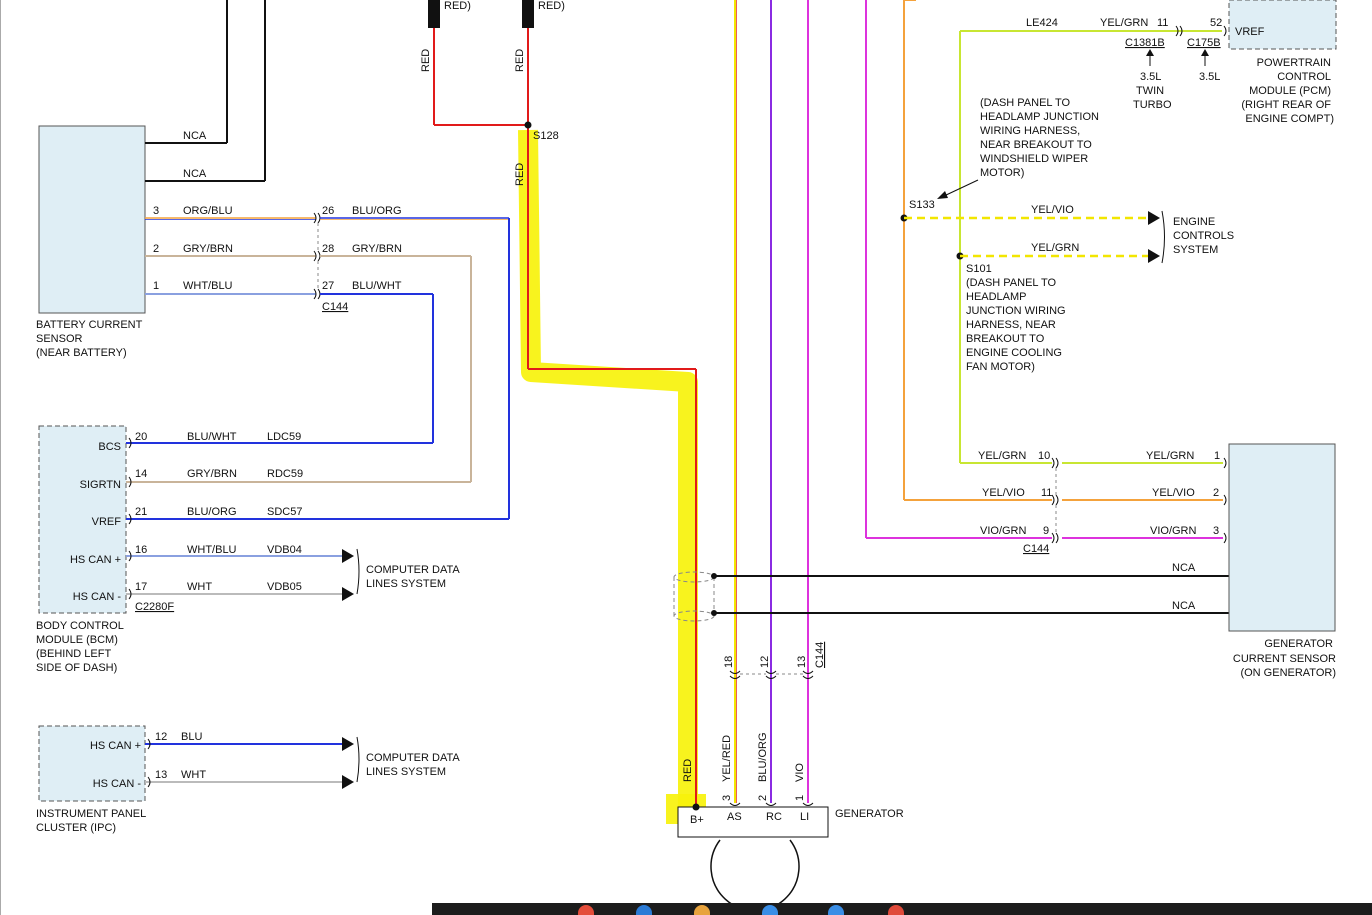  Describe the element at coordinates (1216, 493) in the screenshot. I see `gcs-pin-2: 2` at that location.